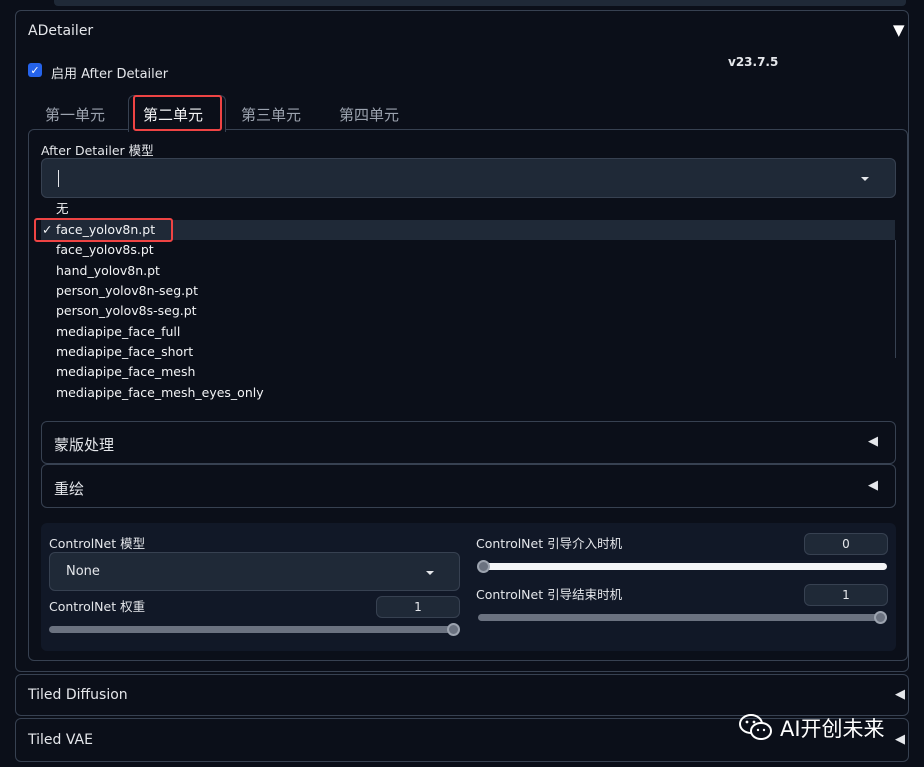 The width and height of the screenshot is (924, 767). What do you see at coordinates (60, 31) in the screenshot?
I see `adetailer-title: ADetailer` at bounding box center [60, 31].